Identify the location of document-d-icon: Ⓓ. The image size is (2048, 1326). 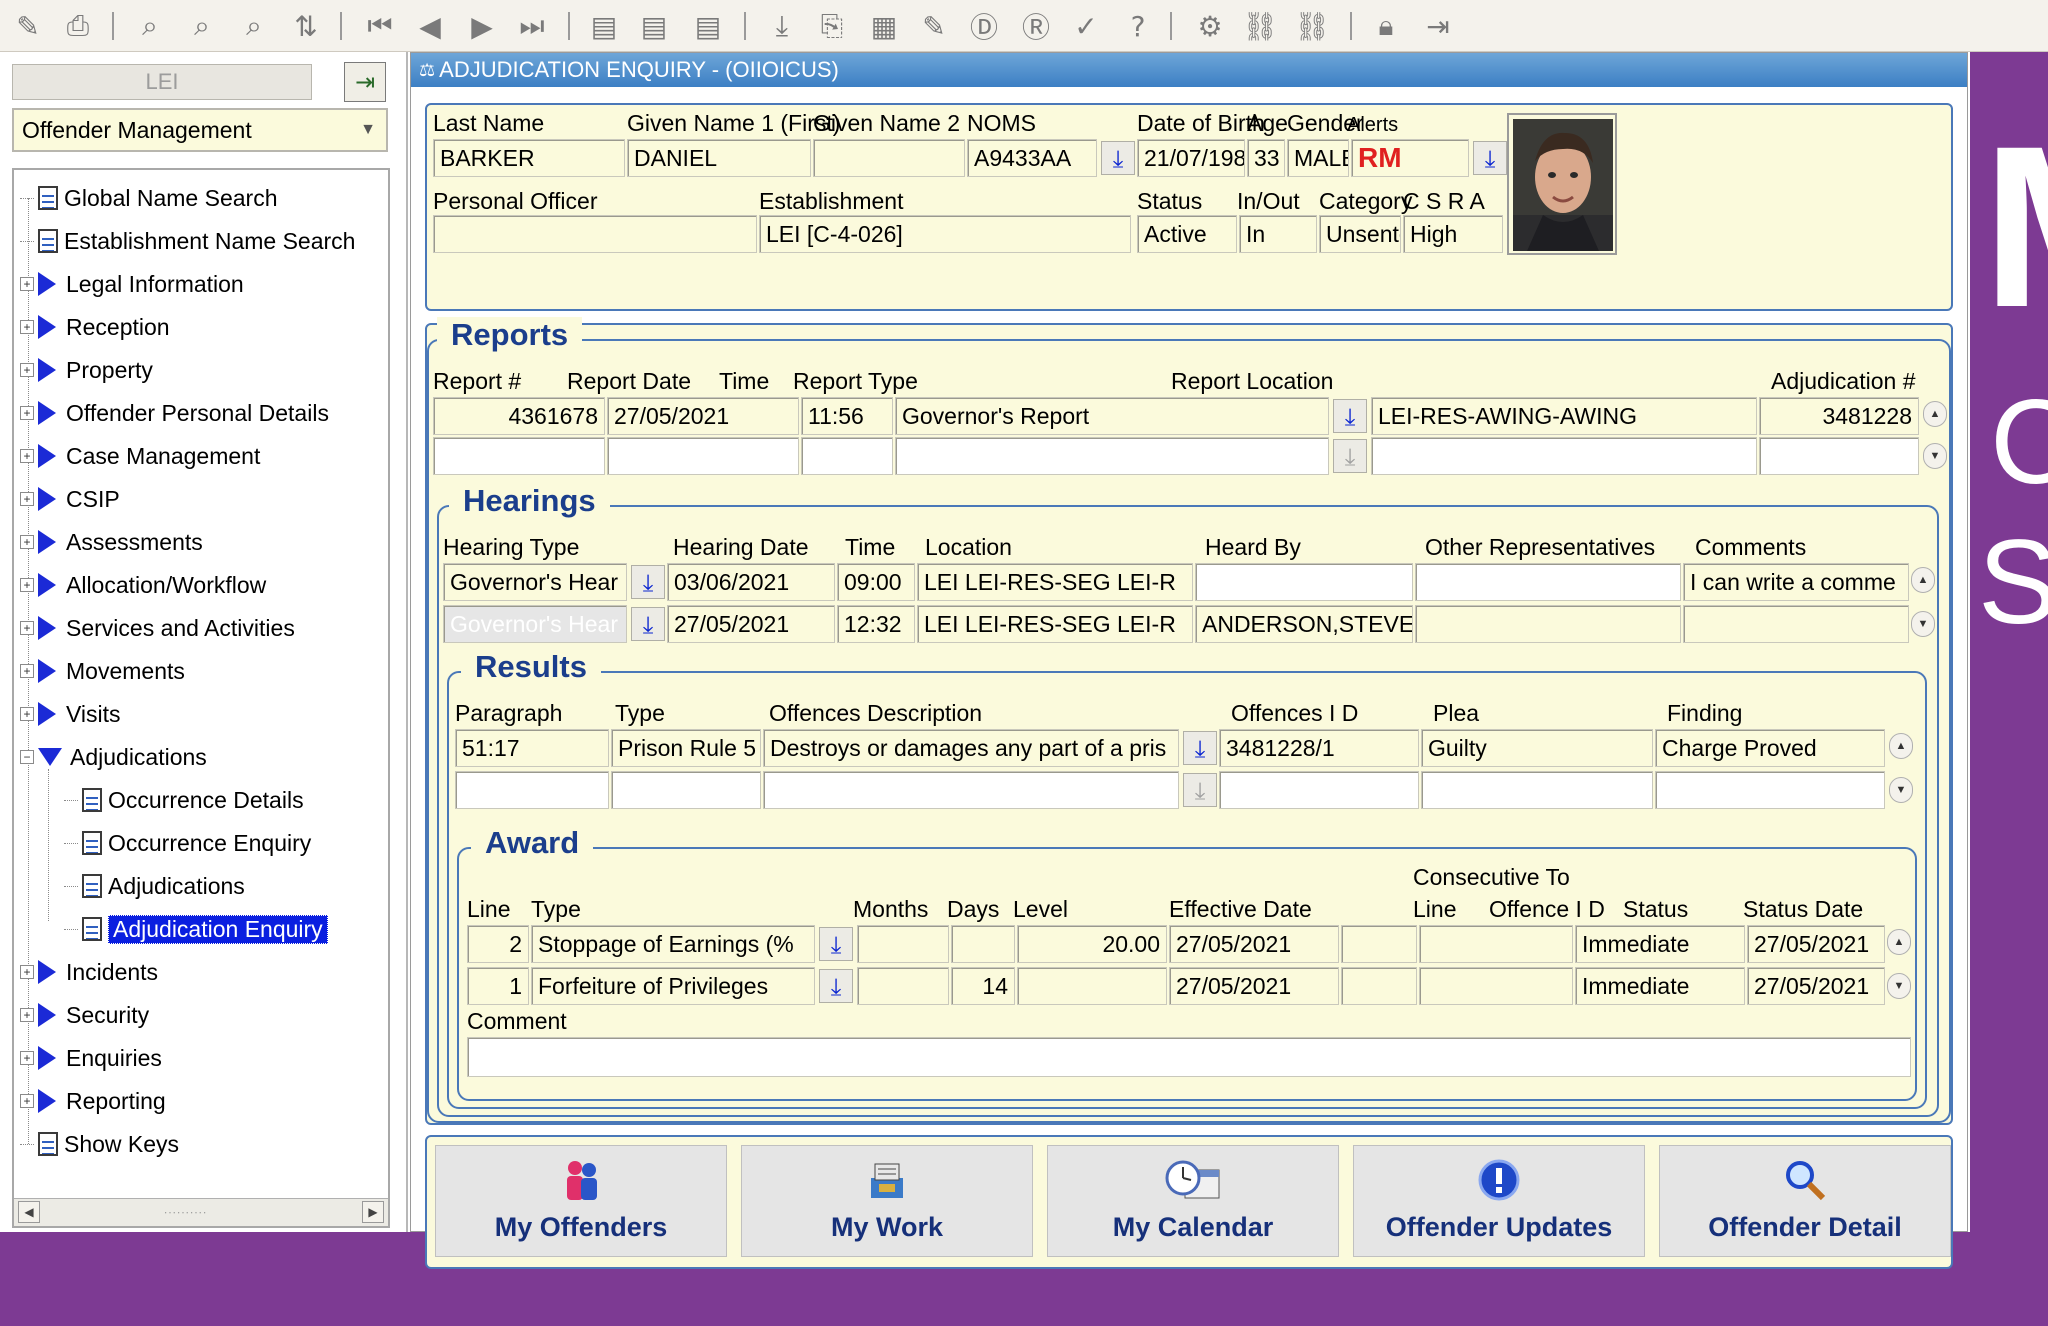
(984, 26).